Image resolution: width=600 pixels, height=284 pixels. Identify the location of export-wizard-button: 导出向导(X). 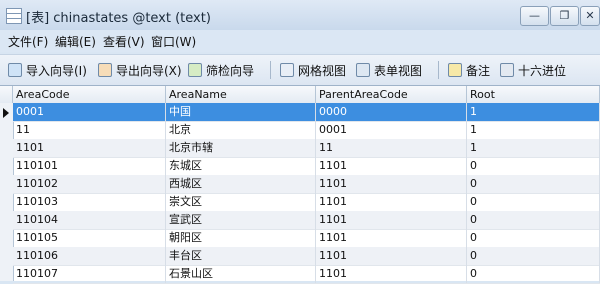
(140, 70).